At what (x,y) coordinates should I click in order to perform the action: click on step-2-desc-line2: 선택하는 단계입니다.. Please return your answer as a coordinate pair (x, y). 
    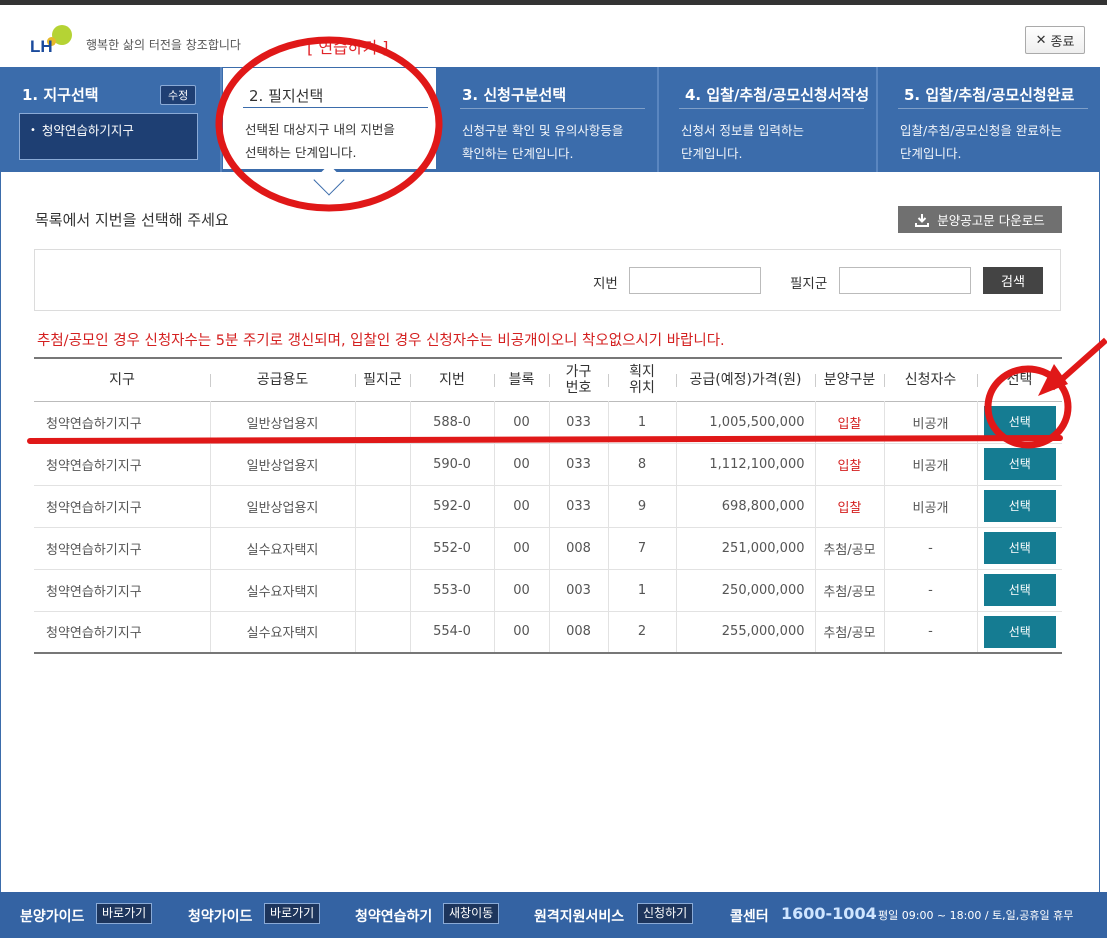
    Looking at the image, I should click on (301, 152).